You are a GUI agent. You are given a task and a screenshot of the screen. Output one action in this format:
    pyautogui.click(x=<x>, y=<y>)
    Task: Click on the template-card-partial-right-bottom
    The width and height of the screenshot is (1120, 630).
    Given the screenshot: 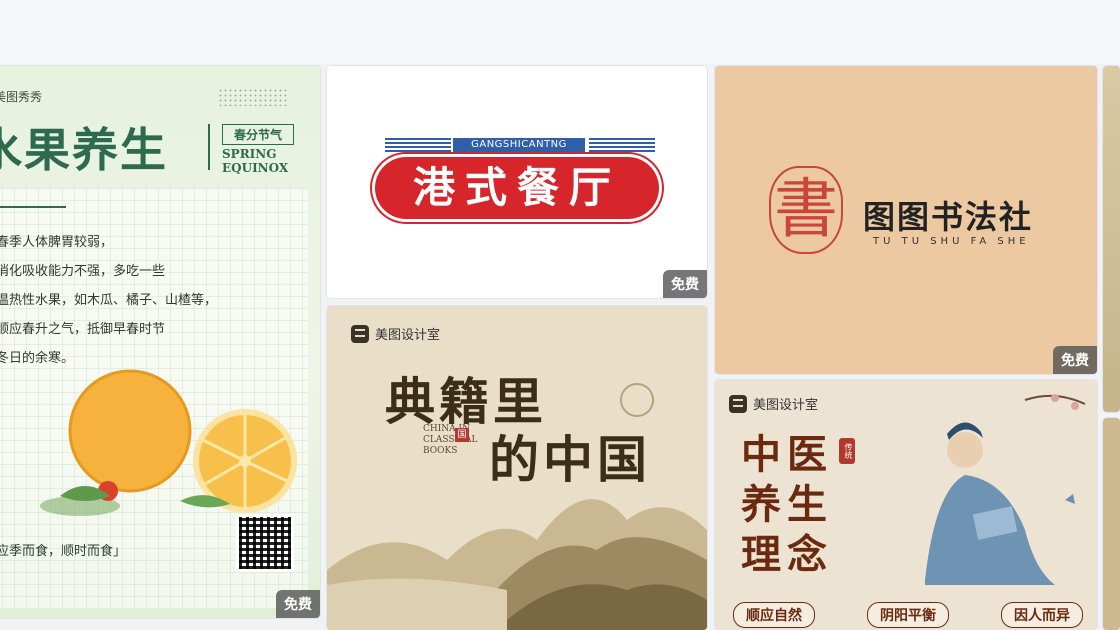 What is the action you would take?
    pyautogui.click(x=1111, y=524)
    